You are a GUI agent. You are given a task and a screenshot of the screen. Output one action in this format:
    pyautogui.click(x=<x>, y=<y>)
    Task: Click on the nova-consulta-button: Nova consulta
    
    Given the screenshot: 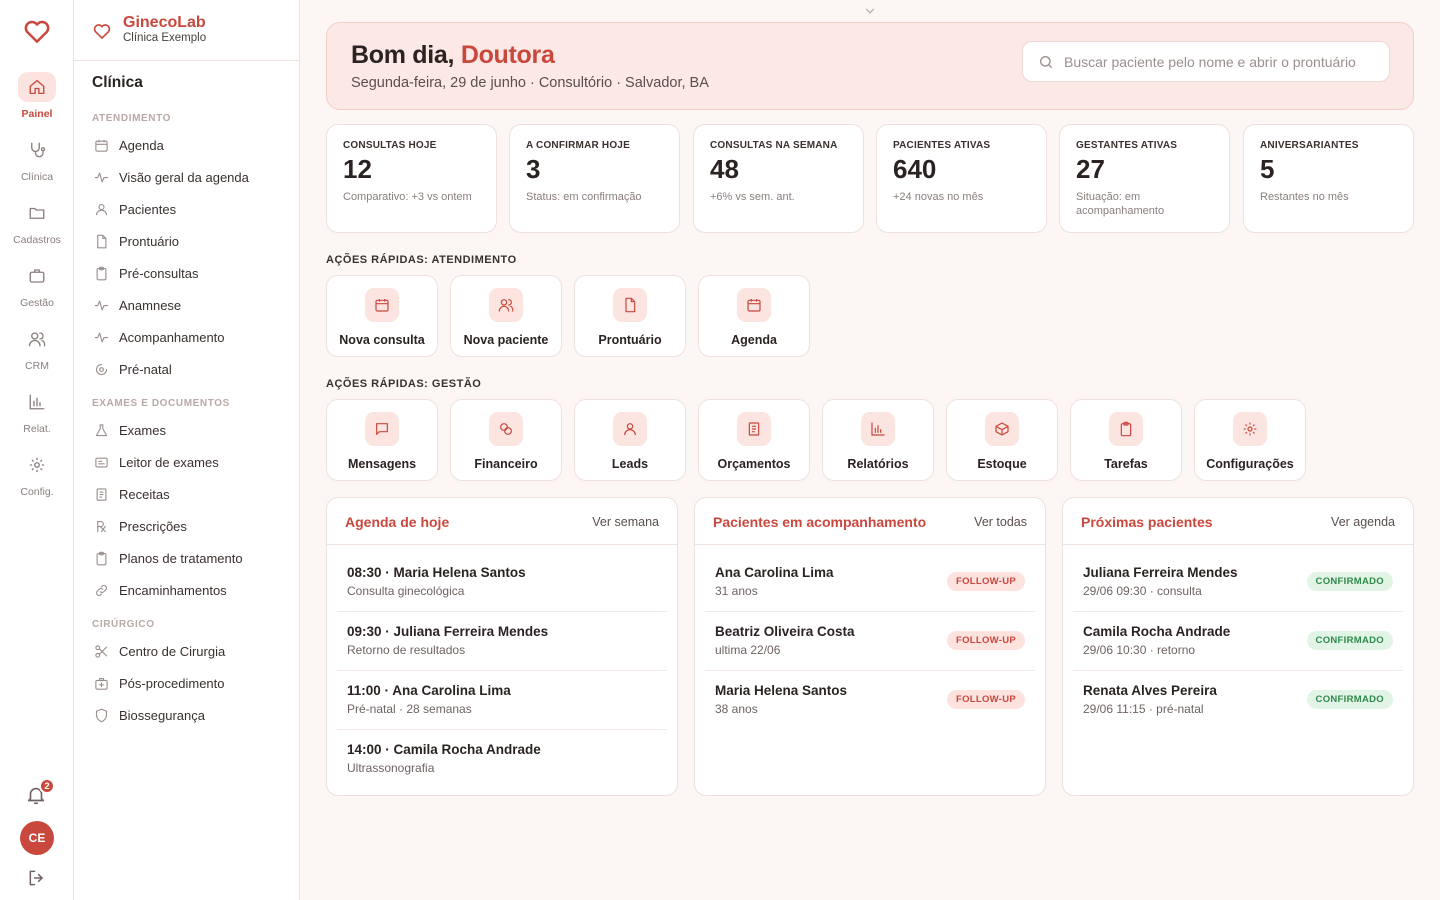 What is the action you would take?
    pyautogui.click(x=382, y=316)
    